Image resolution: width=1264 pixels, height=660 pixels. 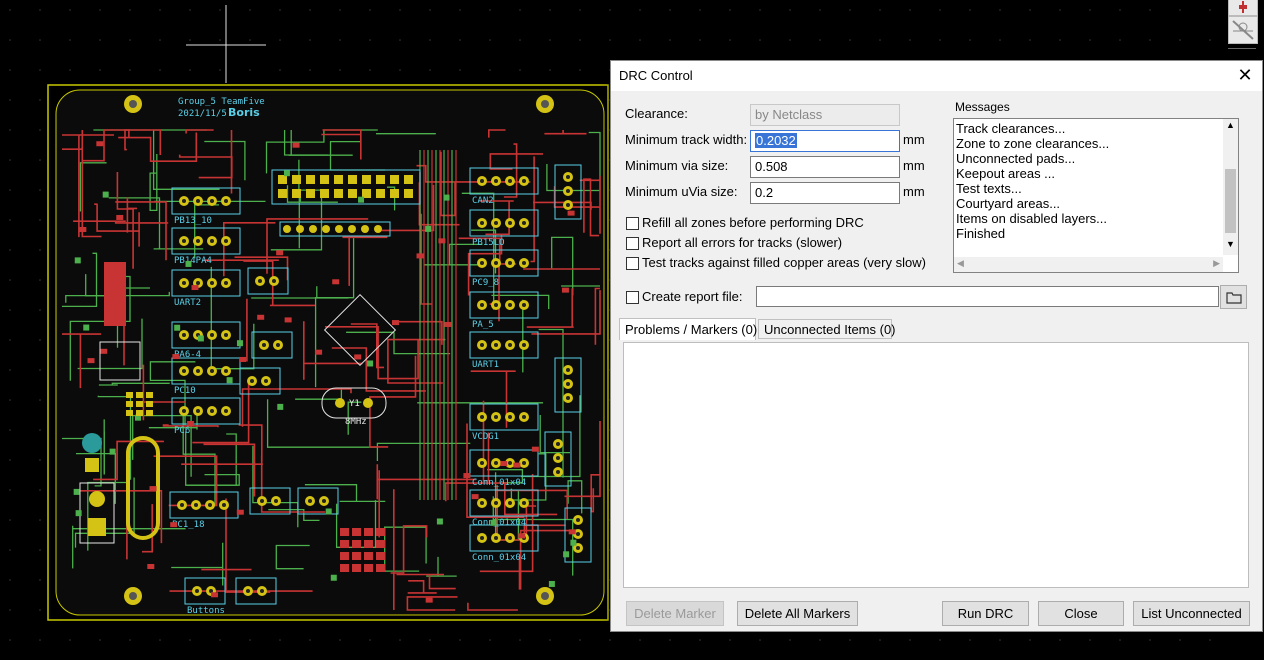 What do you see at coordinates (356, 422) in the screenshot?
I see `svg-text: 8MHz` at bounding box center [356, 422].